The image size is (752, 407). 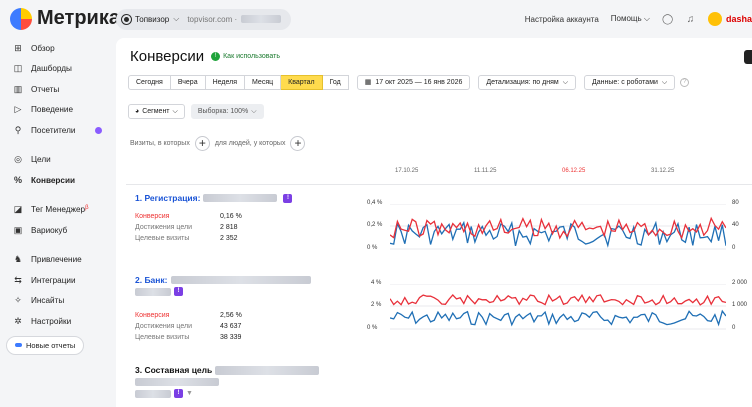 What do you see at coordinates (558, 299) in the screenshot?
I see `conversion-series-line` at bounding box center [558, 299].